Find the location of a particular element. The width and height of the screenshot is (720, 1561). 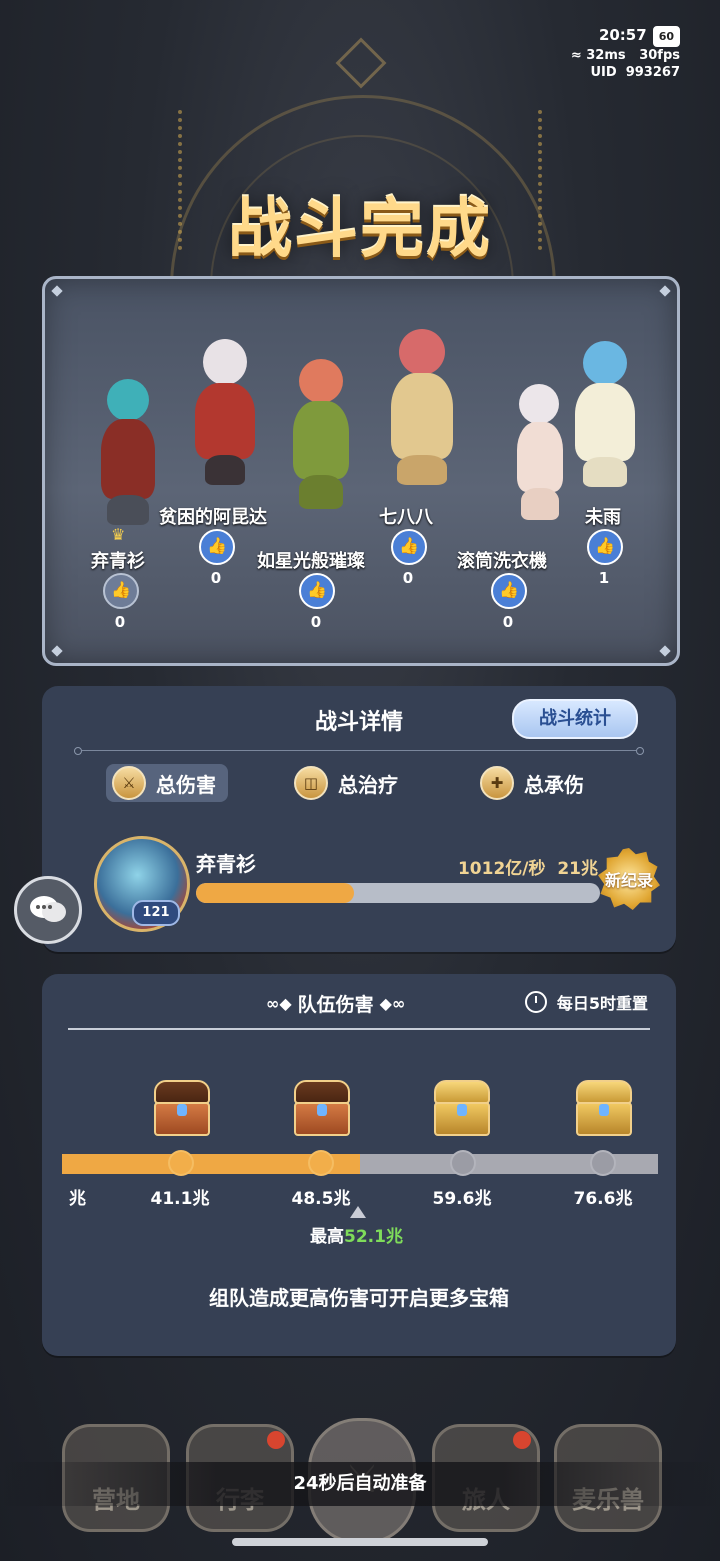

battery-icon: 60 is located at coordinates (666, 36).